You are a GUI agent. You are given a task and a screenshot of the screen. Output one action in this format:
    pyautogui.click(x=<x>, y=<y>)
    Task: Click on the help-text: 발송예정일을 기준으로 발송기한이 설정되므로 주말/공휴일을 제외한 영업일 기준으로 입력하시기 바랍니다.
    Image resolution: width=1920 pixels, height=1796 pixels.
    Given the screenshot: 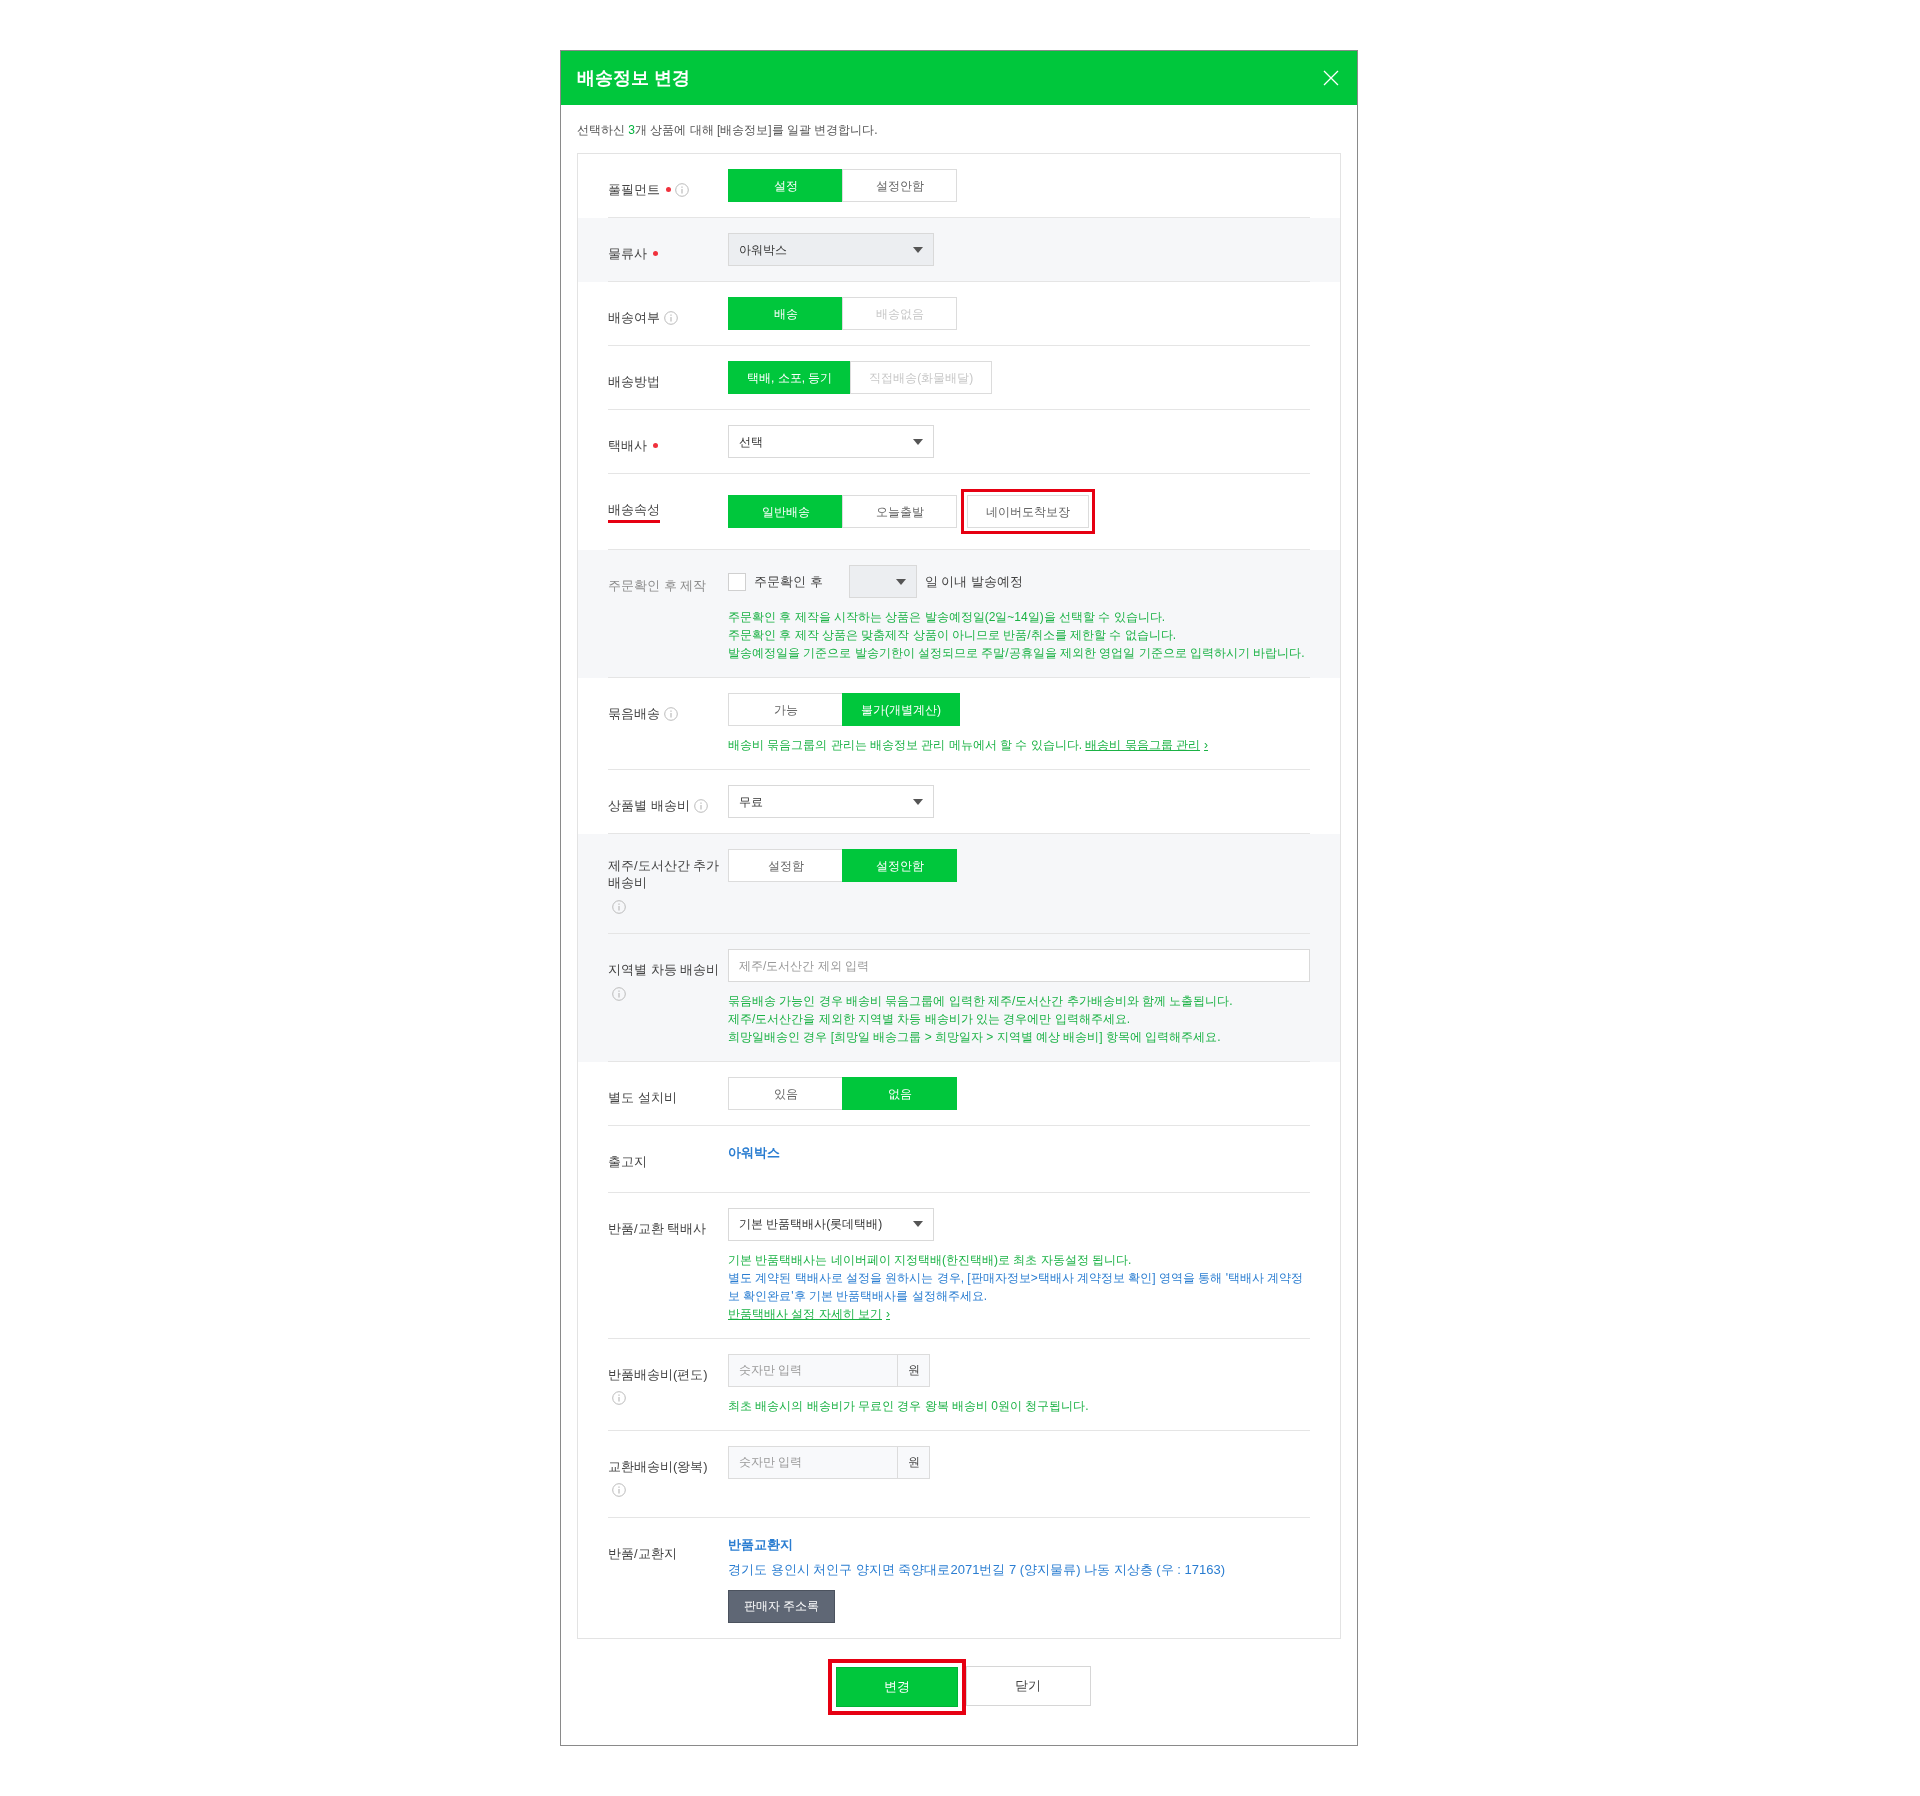 What is the action you would take?
    pyautogui.click(x=1017, y=653)
    